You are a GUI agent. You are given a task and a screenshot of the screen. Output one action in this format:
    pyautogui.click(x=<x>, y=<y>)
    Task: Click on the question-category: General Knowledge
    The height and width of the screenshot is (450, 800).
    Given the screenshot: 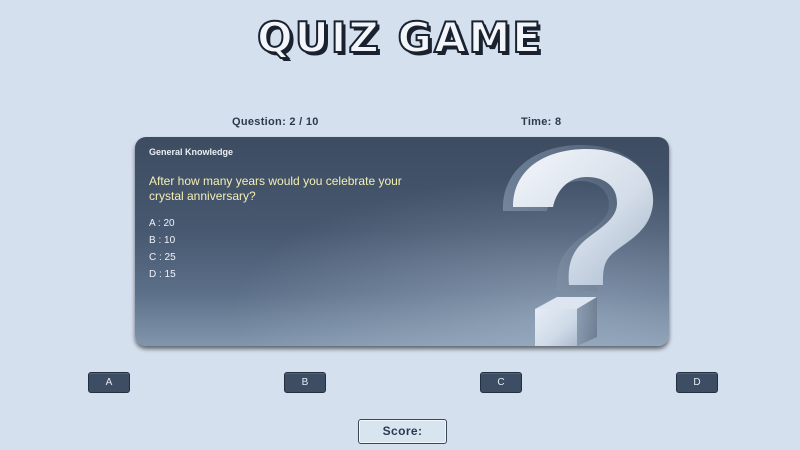 What is the action you would take?
    pyautogui.click(x=191, y=152)
    